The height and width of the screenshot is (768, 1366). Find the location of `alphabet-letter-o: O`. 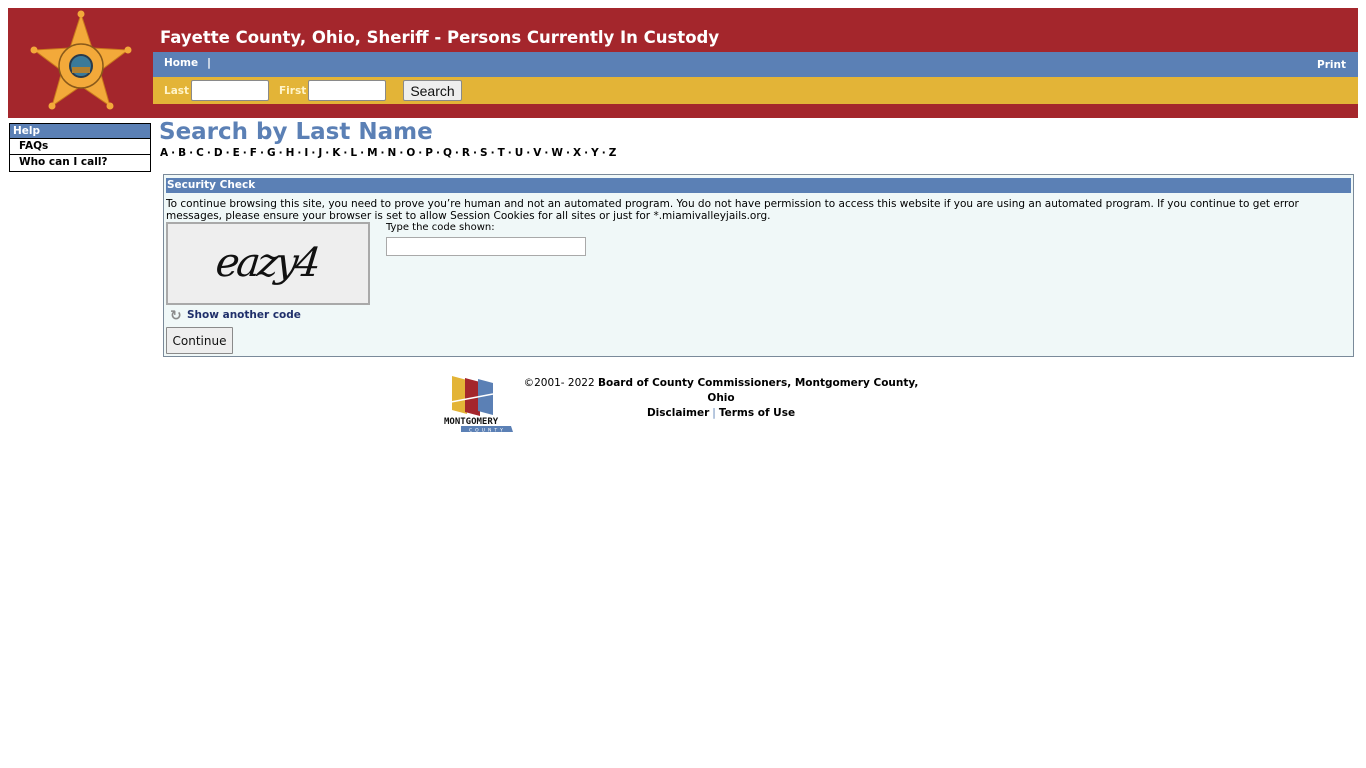

alphabet-letter-o: O is located at coordinates (410, 153).